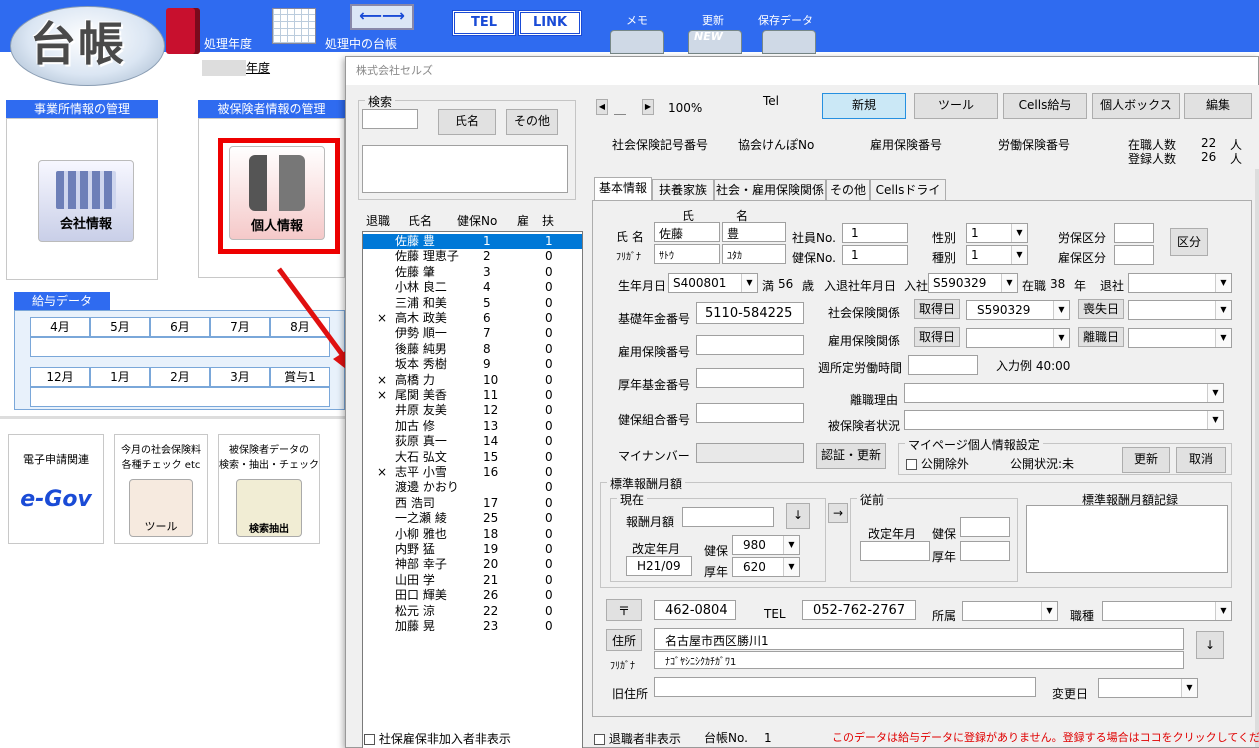 The image size is (1259, 748). What do you see at coordinates (56, 489) in the screenshot?
I see `egov-panel: 電子申請関連 e-Gov` at bounding box center [56, 489].